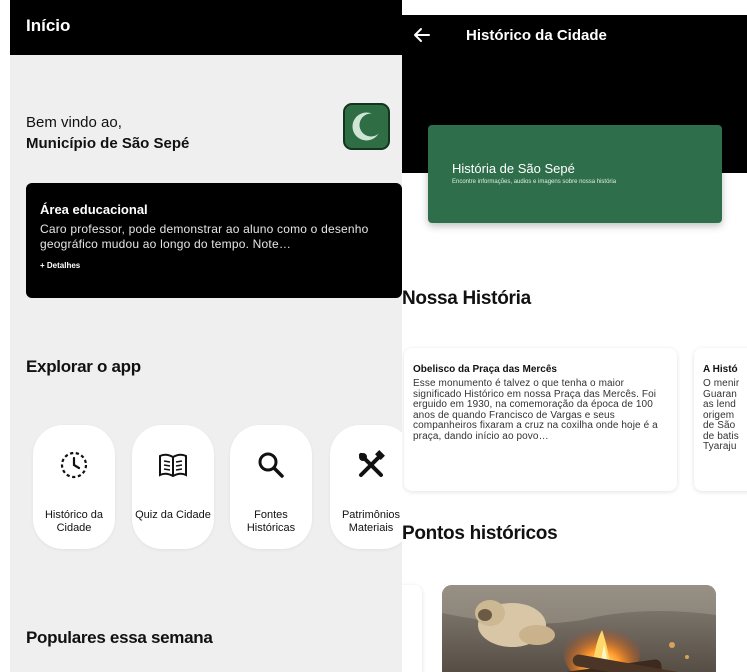 This screenshot has width=747, height=672. I want to click on our-history-section-title: Nossa História, so click(466, 298).